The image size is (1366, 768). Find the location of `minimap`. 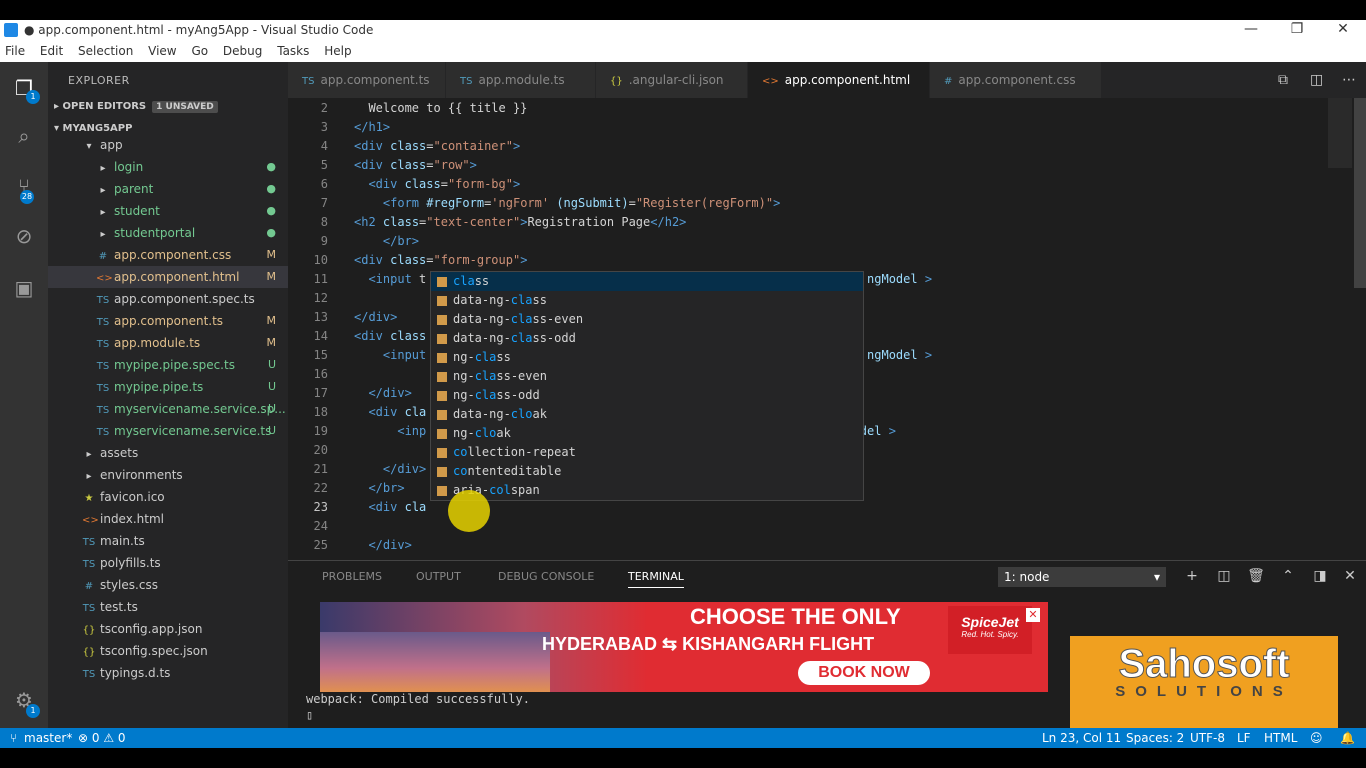

minimap is located at coordinates (1340, 133).